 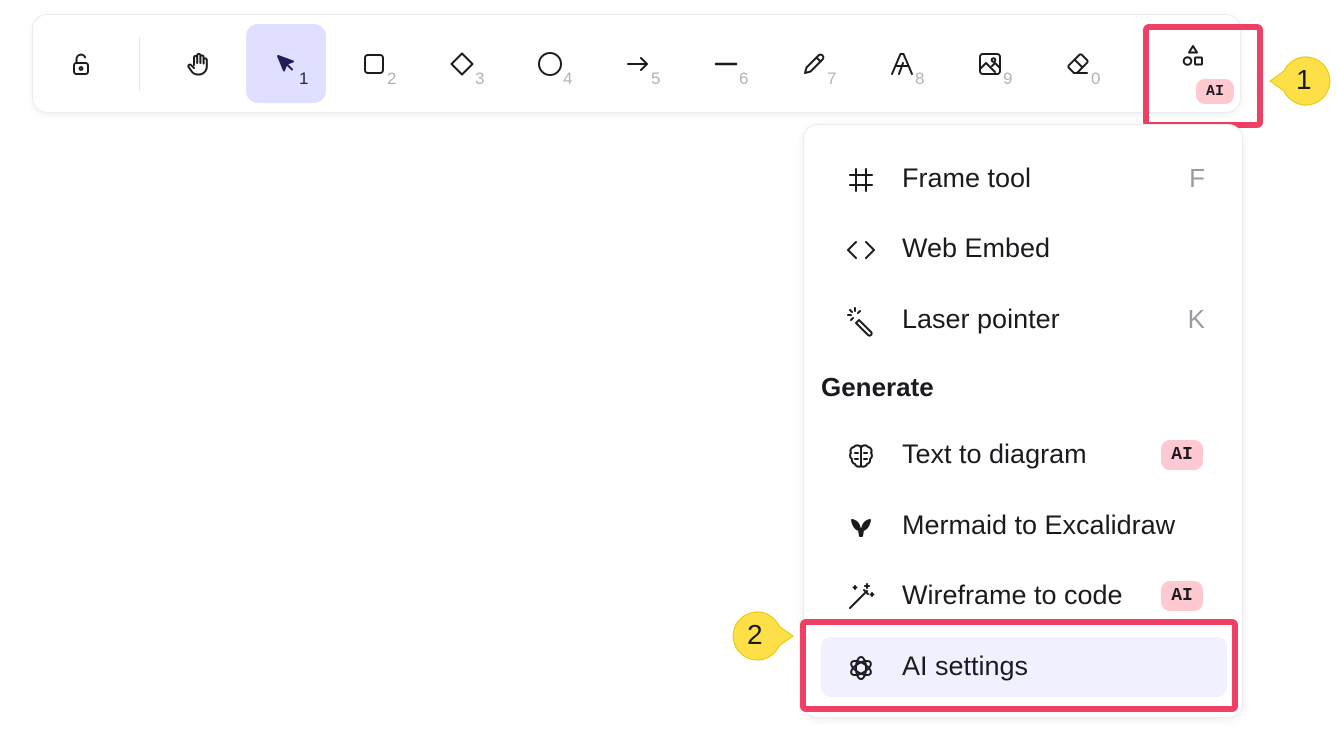 I want to click on tool-shortcut: 8, so click(x=920, y=78).